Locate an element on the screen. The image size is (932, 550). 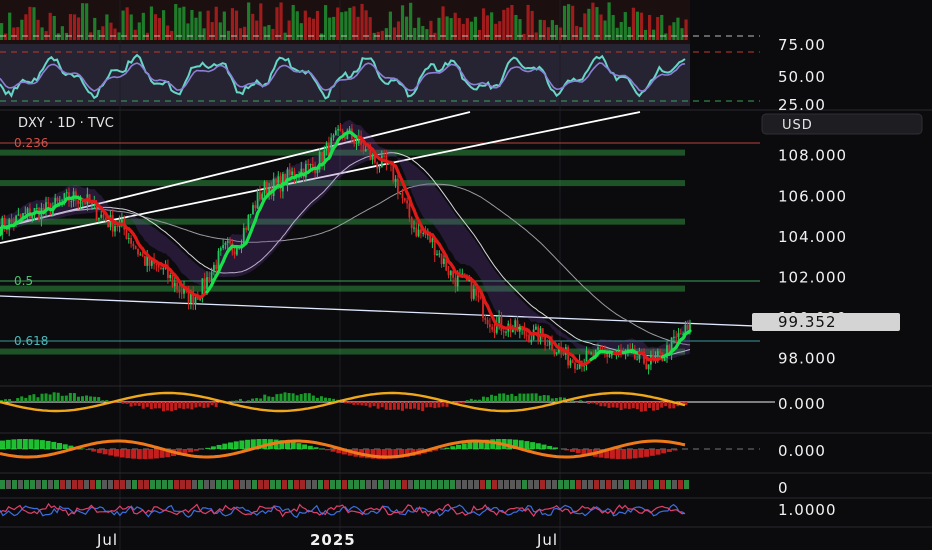
rsi-panel is located at coordinates (345, 75).